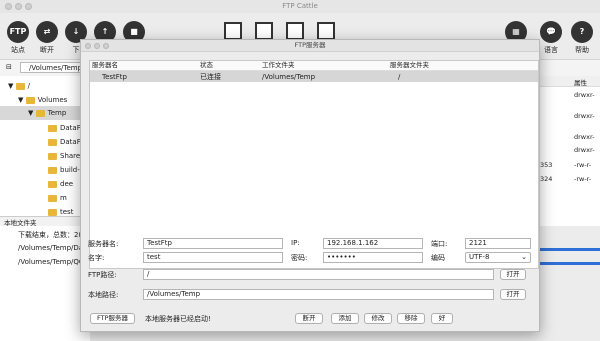 Image resolution: width=600 pixels, height=341 pixels. I want to click on user-field: test, so click(213, 257).